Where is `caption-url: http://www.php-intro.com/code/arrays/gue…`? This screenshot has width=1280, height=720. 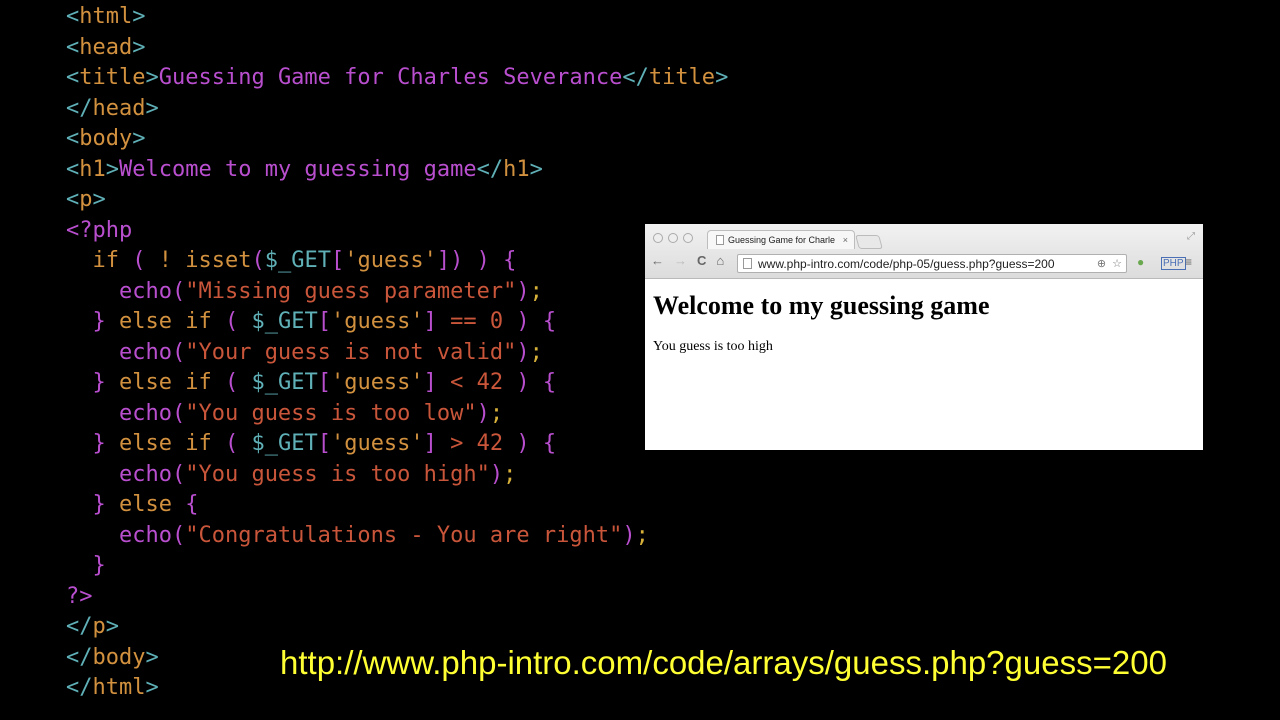
caption-url: http://www.php-intro.com/code/arrays/gue… is located at coordinates (723, 662).